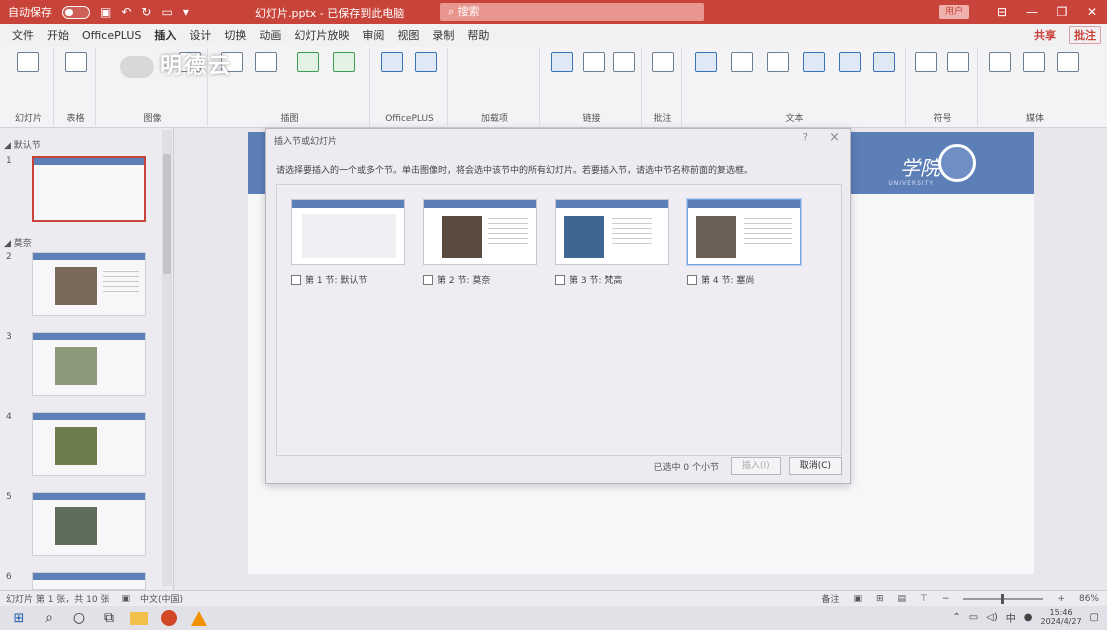 This screenshot has height=630, width=1107. What do you see at coordinates (166, 12) in the screenshot?
I see `presenter-icon: ▭` at bounding box center [166, 12].